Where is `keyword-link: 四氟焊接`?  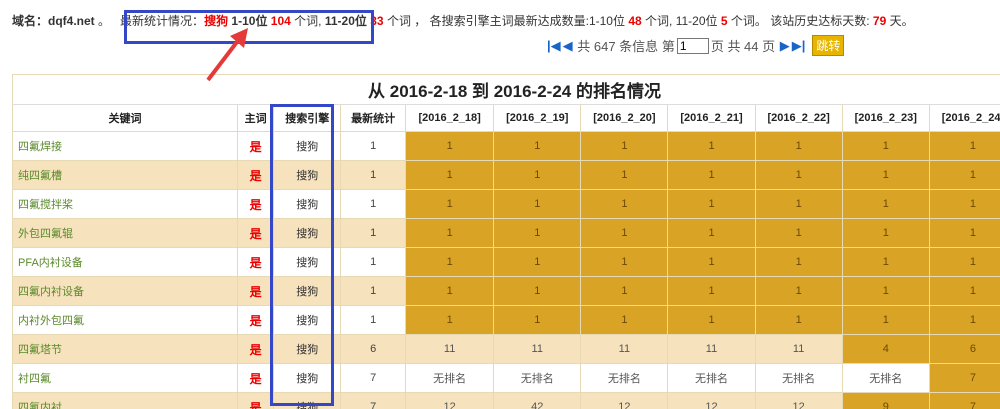 keyword-link: 四氟焊接 is located at coordinates (125, 146).